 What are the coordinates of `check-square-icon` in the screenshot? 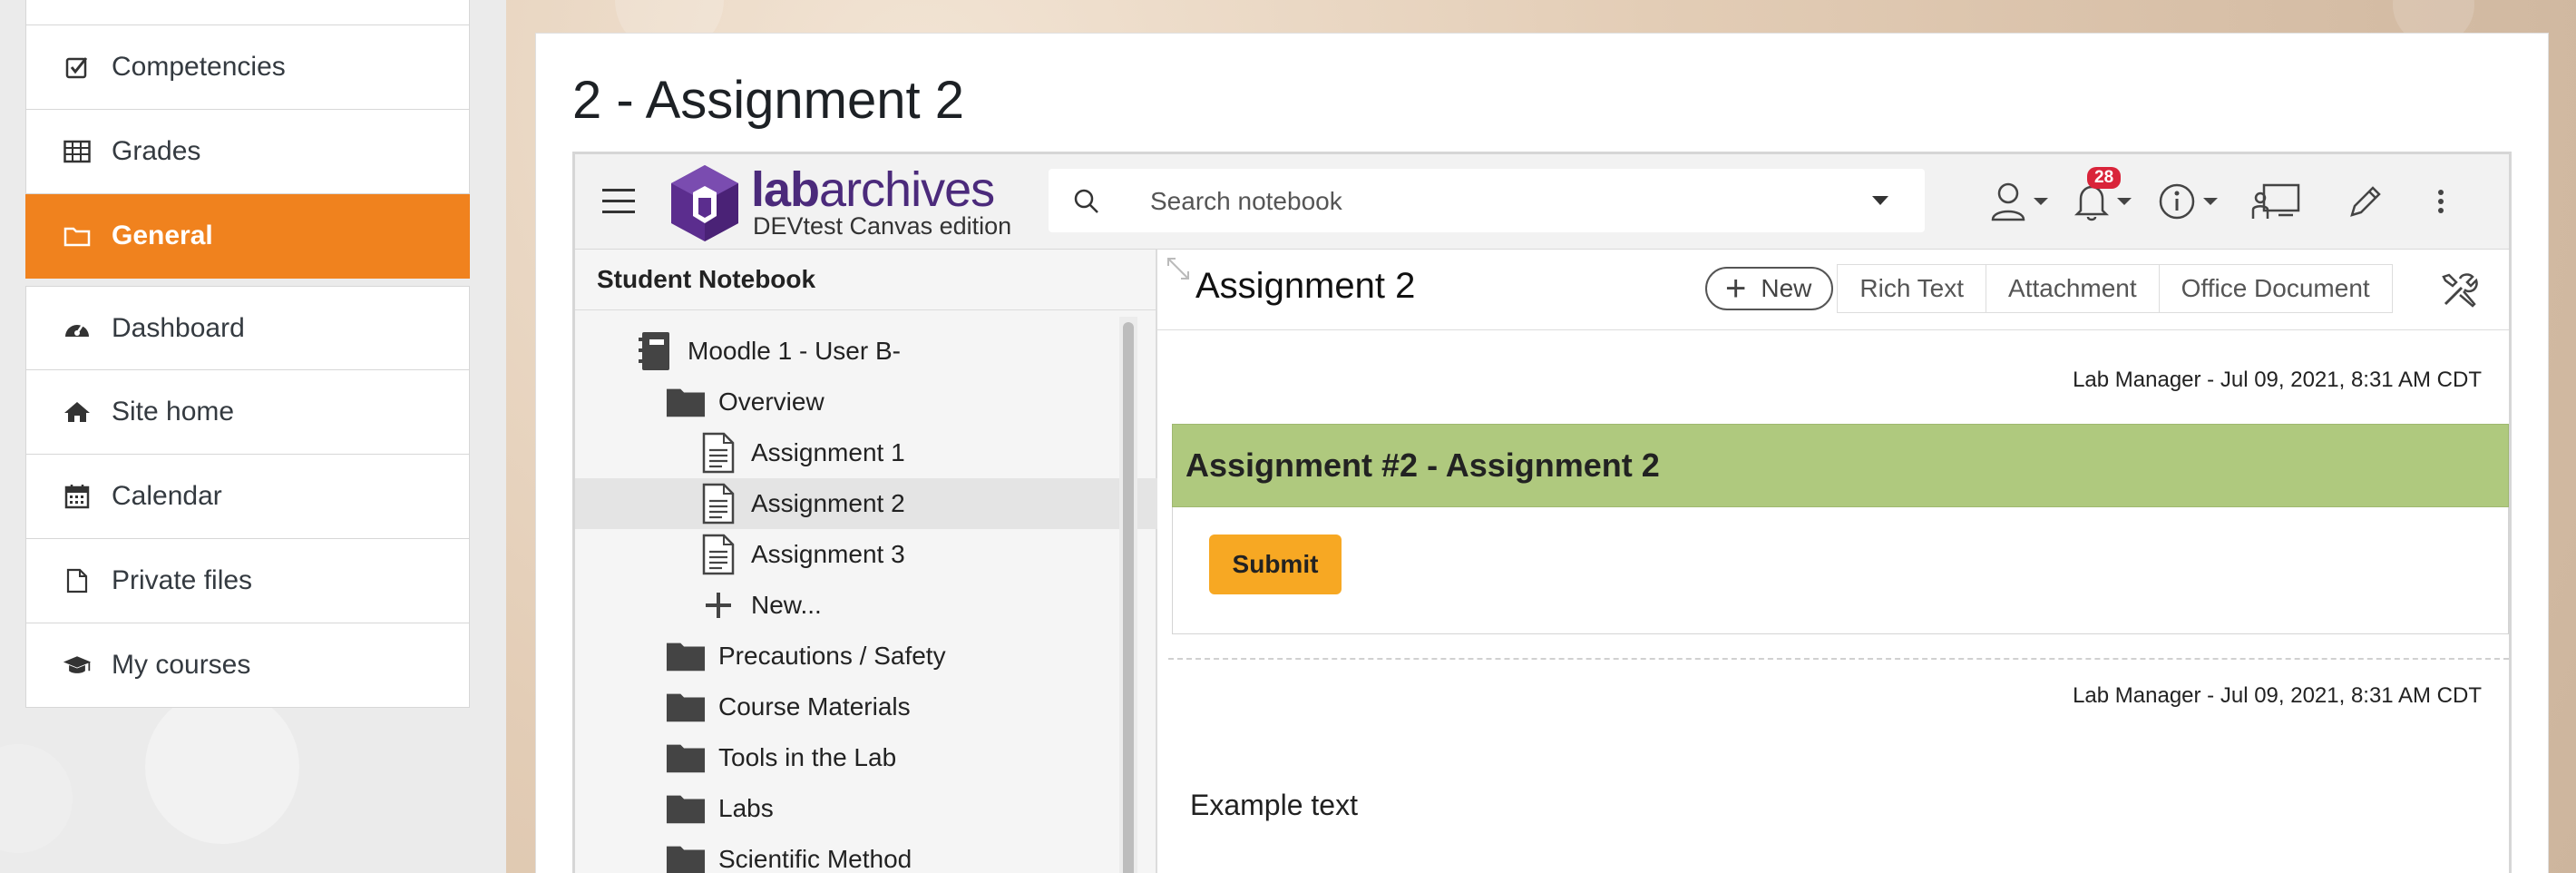 It's located at (77, 67).